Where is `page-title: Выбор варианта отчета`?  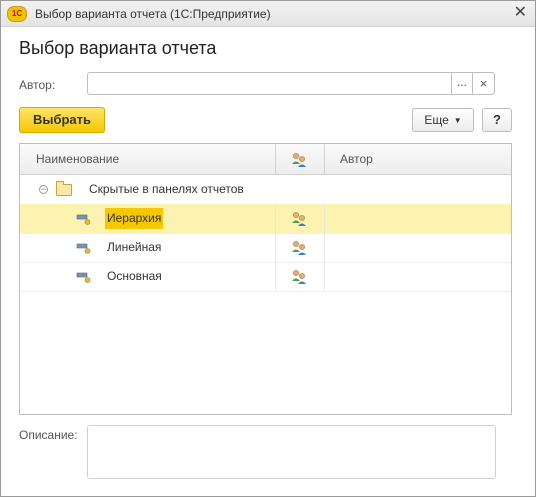
page-title: Выбор варианта отчета is located at coordinates (118, 48).